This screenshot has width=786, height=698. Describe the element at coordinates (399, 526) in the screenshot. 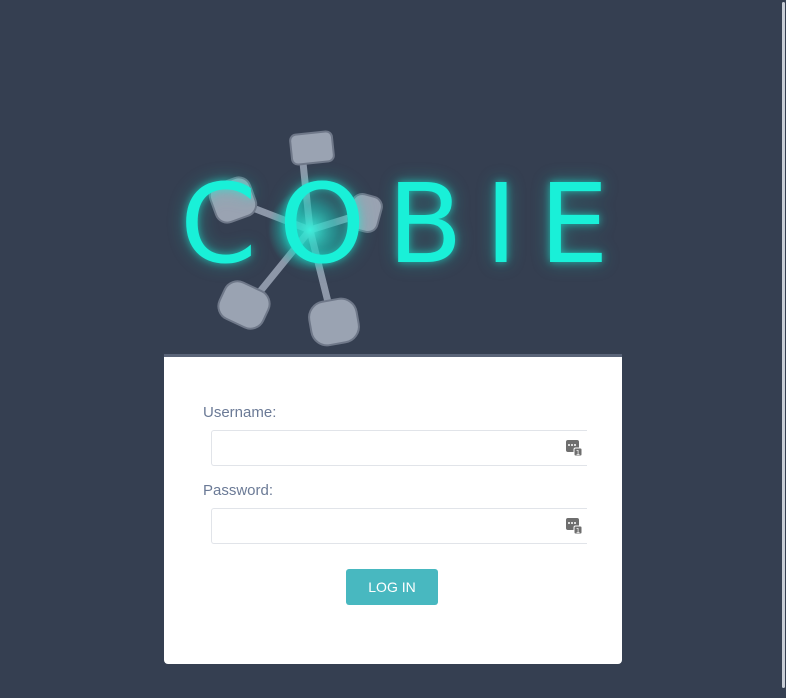

I see `password-input` at that location.